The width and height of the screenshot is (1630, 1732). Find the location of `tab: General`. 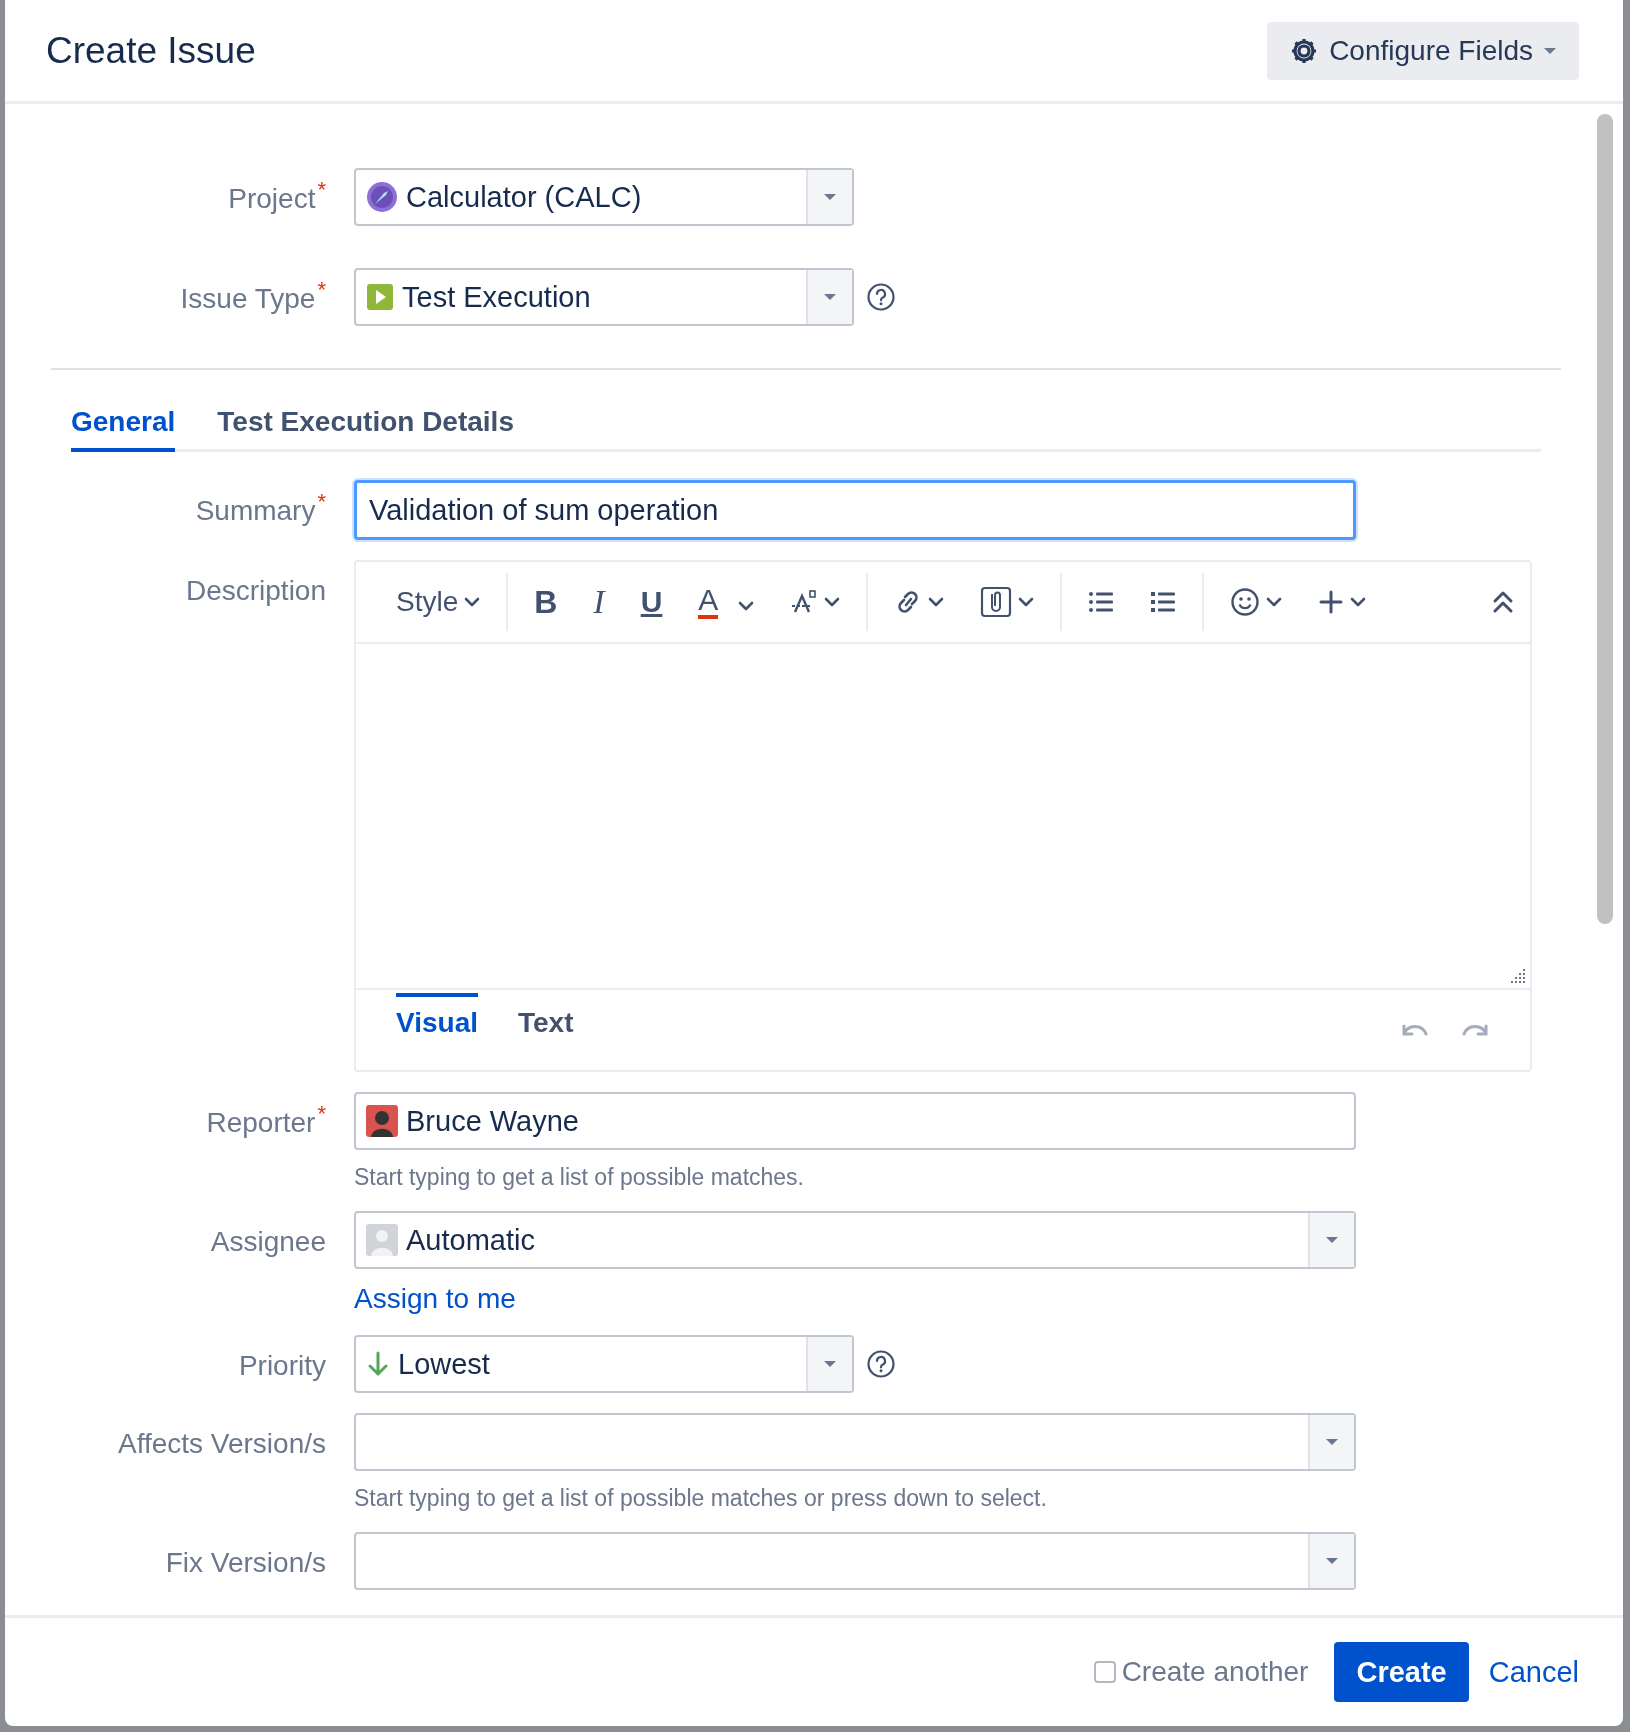

tab: General is located at coordinates (123, 426).